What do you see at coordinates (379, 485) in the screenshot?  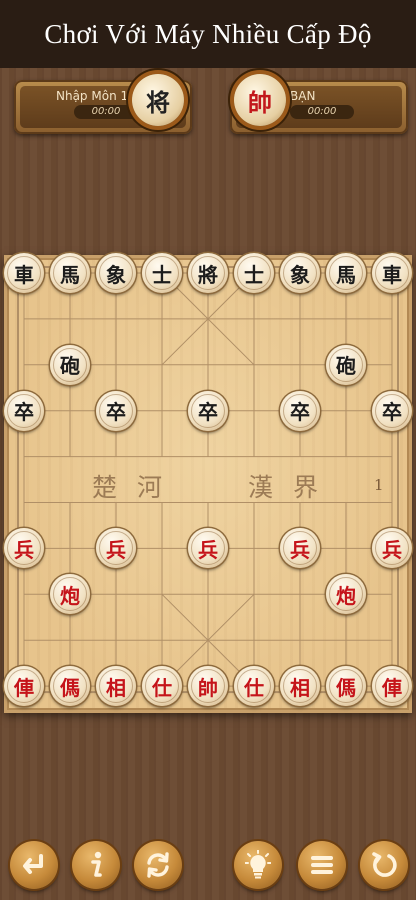 I see `move-number: 1` at bounding box center [379, 485].